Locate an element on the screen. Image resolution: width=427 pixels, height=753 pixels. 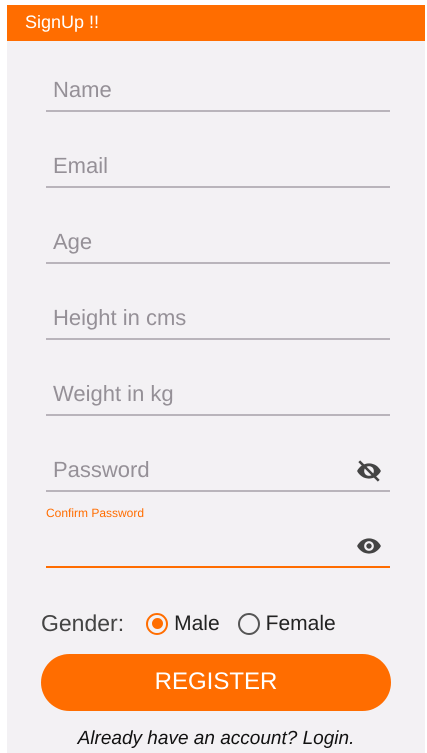
radio-label: Female is located at coordinates (301, 624).